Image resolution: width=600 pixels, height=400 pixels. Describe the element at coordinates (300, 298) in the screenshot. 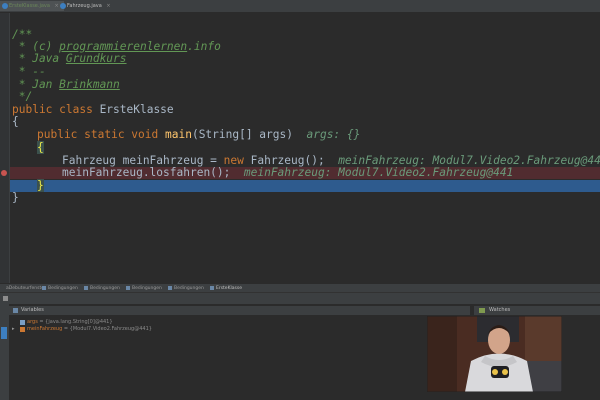

I see `debug-toolbar` at that location.